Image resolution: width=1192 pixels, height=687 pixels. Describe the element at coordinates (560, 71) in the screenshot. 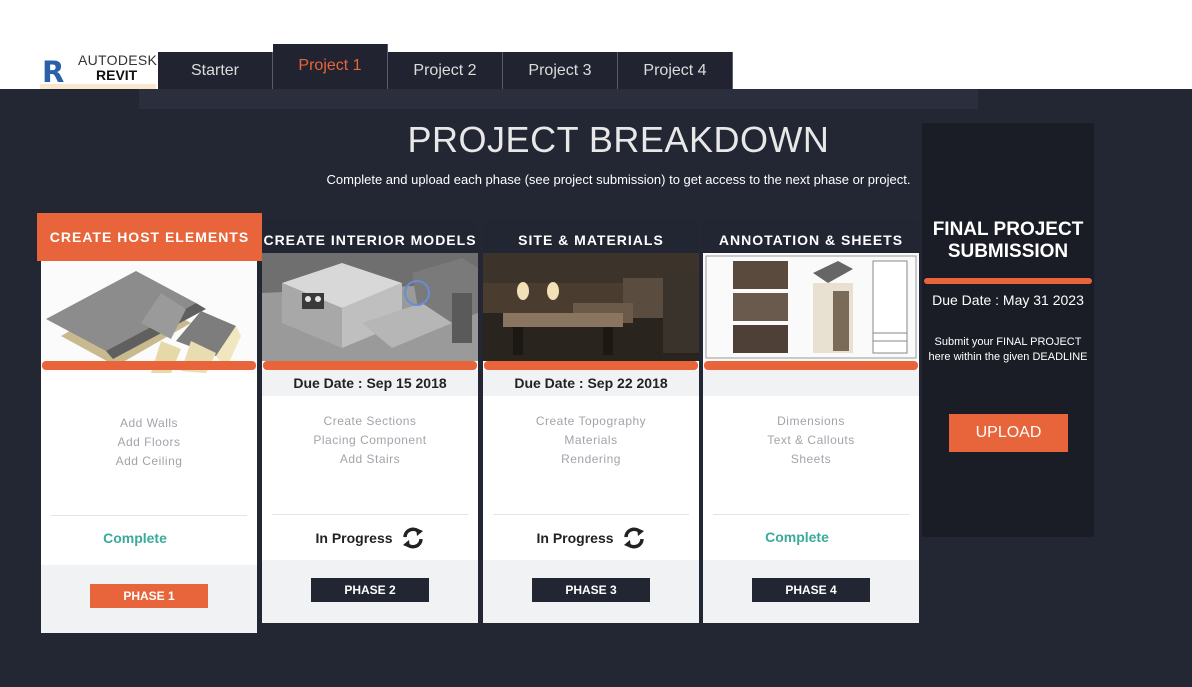

I see `tab-project-3: Project 3` at that location.